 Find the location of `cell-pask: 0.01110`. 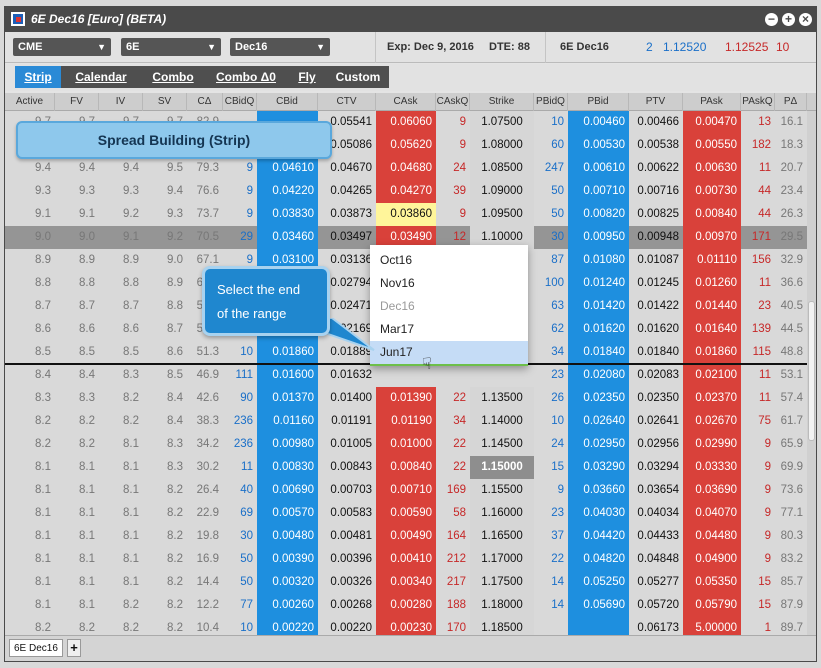

cell-pask: 0.01110 is located at coordinates (712, 260).